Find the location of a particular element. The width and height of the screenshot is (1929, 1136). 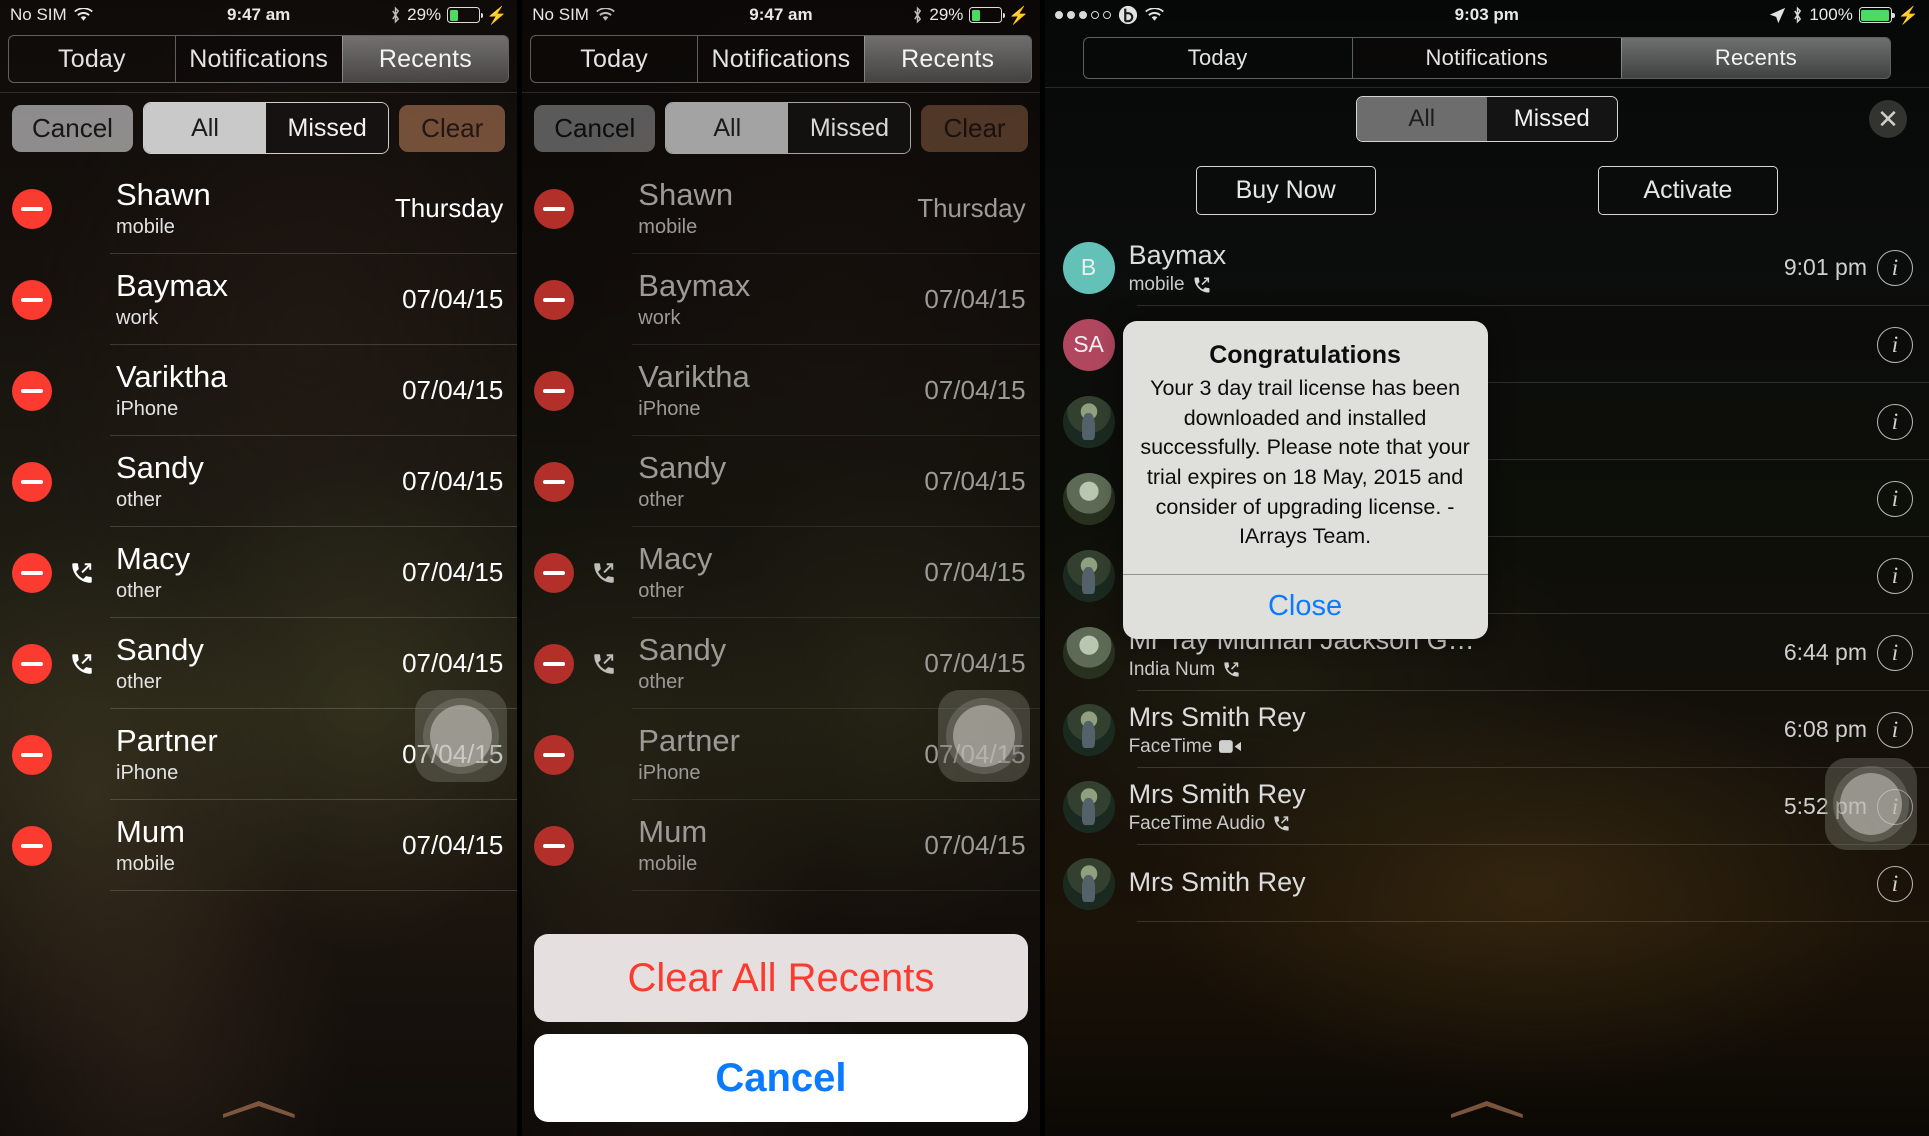

tab-recents-3: Recents is located at coordinates (1755, 58).